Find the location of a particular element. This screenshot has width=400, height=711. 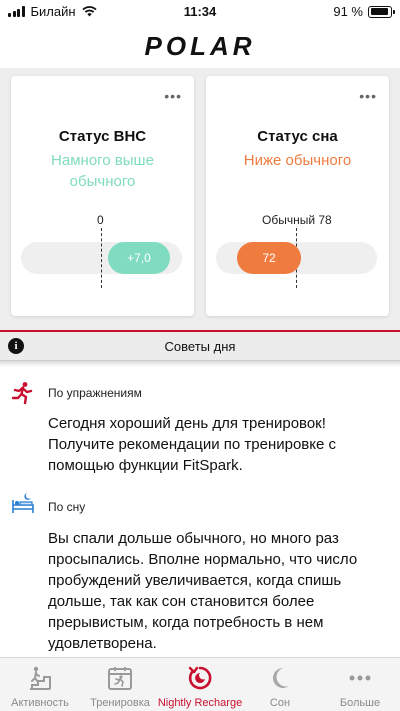

tab-training: Тренировка is located at coordinates (120, 684).